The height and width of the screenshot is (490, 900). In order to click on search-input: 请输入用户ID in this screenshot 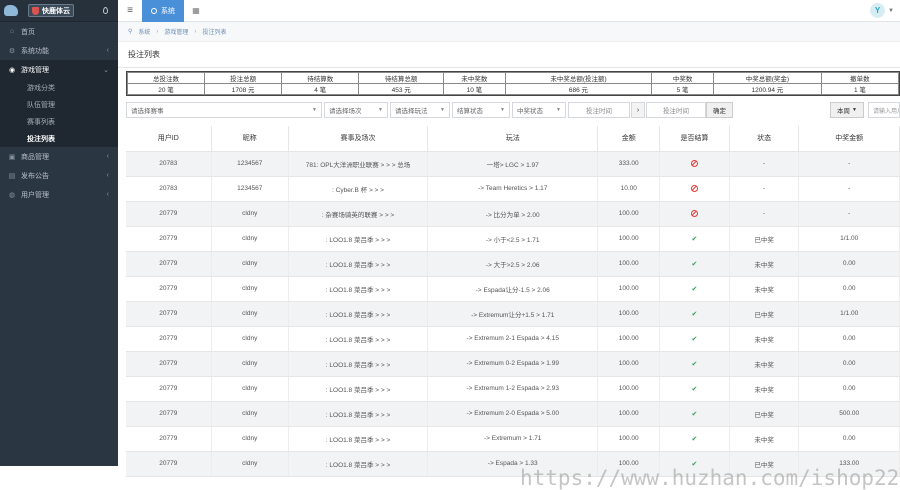, I will do `click(884, 110)`.